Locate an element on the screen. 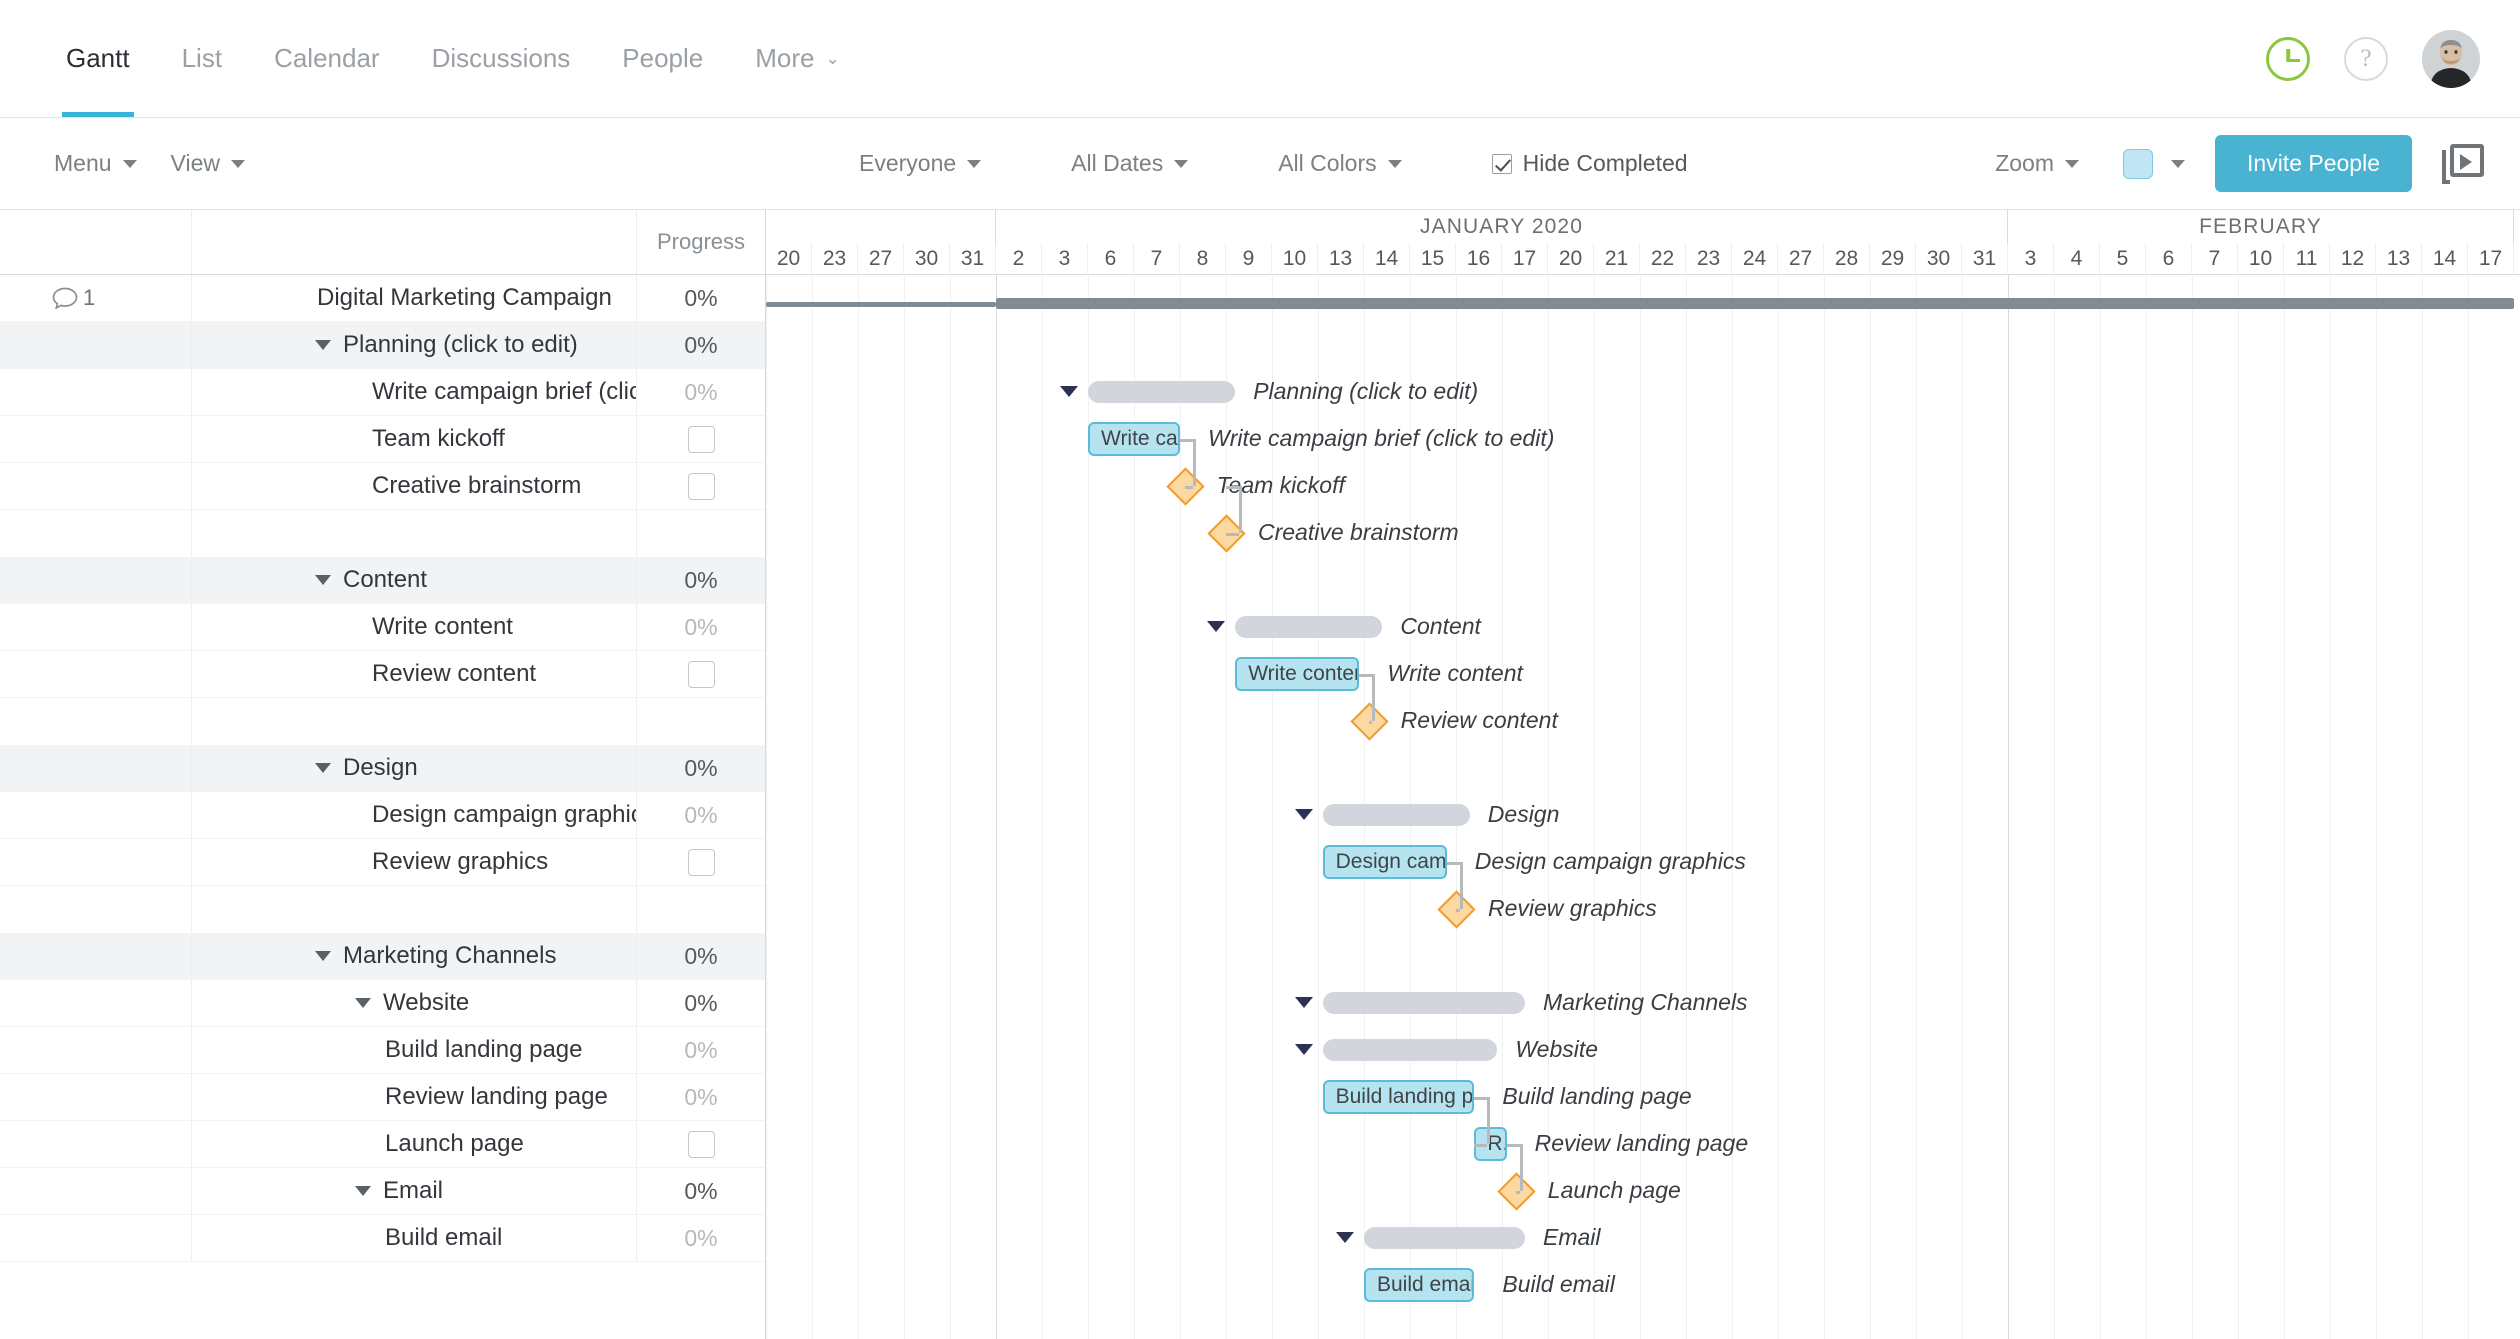 Image resolution: width=2520 pixels, height=1339 pixels. table-row: Creative brainstorm is located at coordinates (382, 486).